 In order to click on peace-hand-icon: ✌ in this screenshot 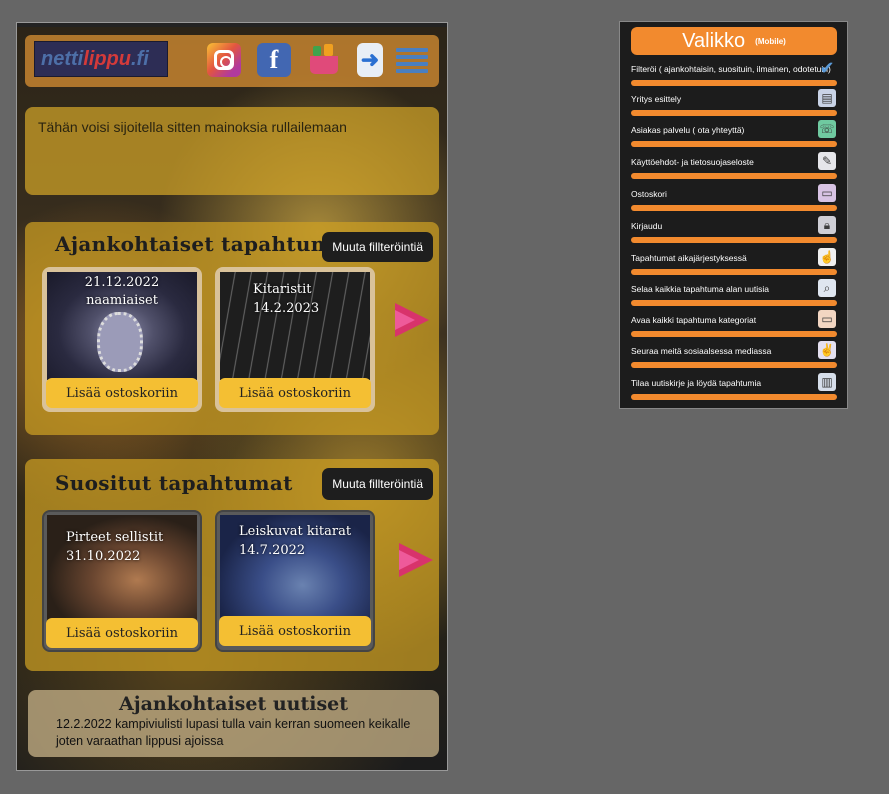, I will do `click(827, 350)`.